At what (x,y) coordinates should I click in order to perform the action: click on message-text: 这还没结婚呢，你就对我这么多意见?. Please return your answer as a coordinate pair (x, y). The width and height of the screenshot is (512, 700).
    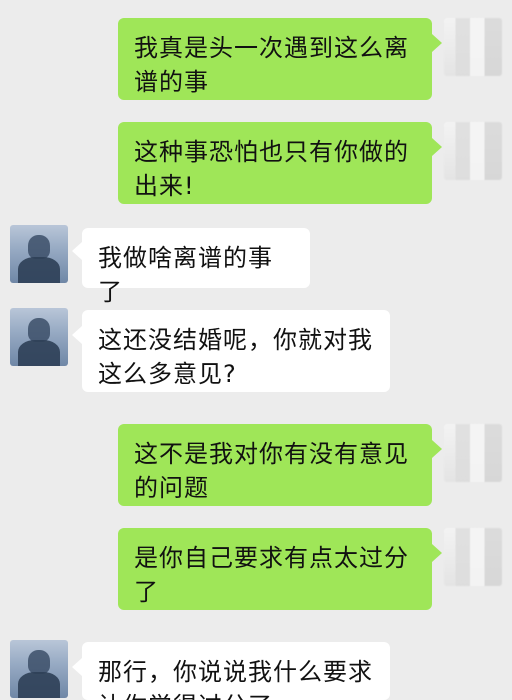
    Looking at the image, I should click on (235, 357).